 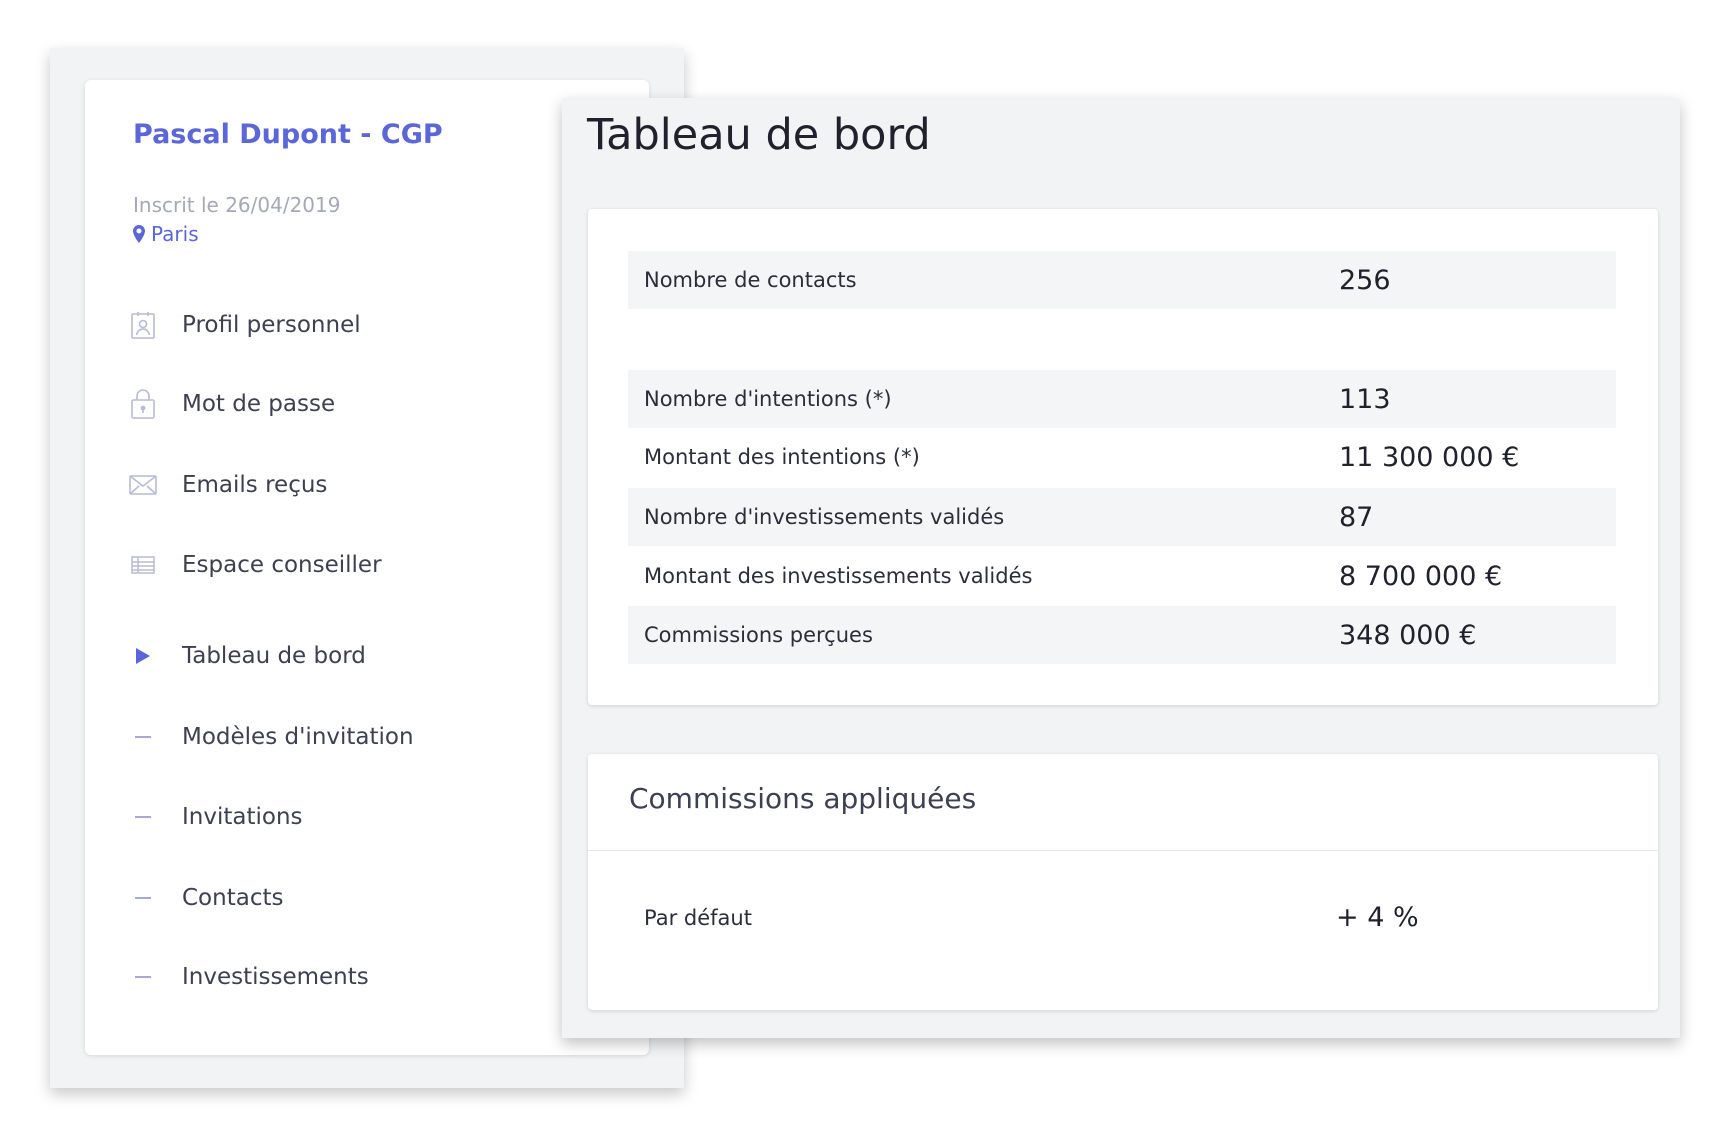 What do you see at coordinates (275, 977) in the screenshot?
I see `submenu-label-investments: Investissements` at bounding box center [275, 977].